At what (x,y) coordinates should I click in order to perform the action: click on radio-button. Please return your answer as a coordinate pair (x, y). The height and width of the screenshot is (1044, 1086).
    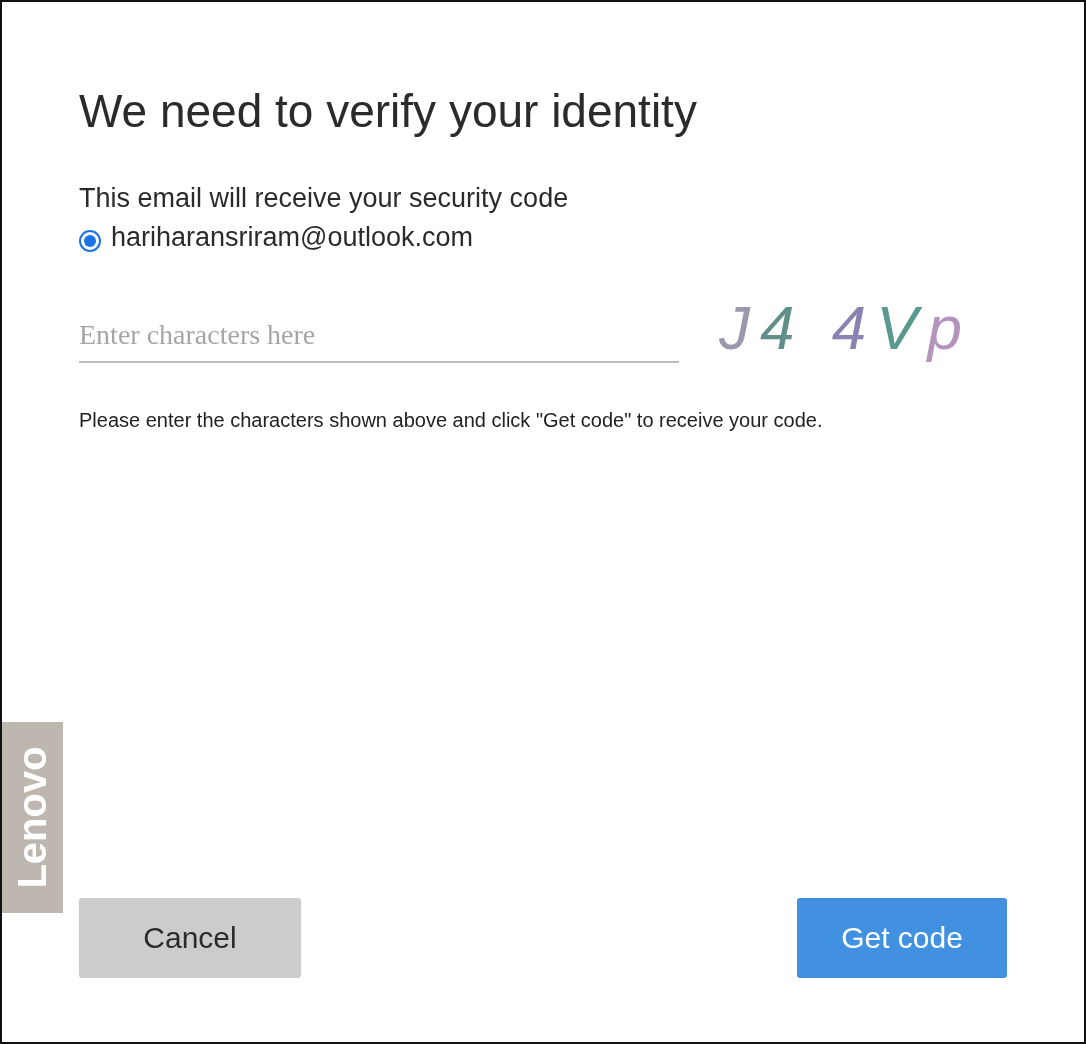
    Looking at the image, I should click on (90, 240).